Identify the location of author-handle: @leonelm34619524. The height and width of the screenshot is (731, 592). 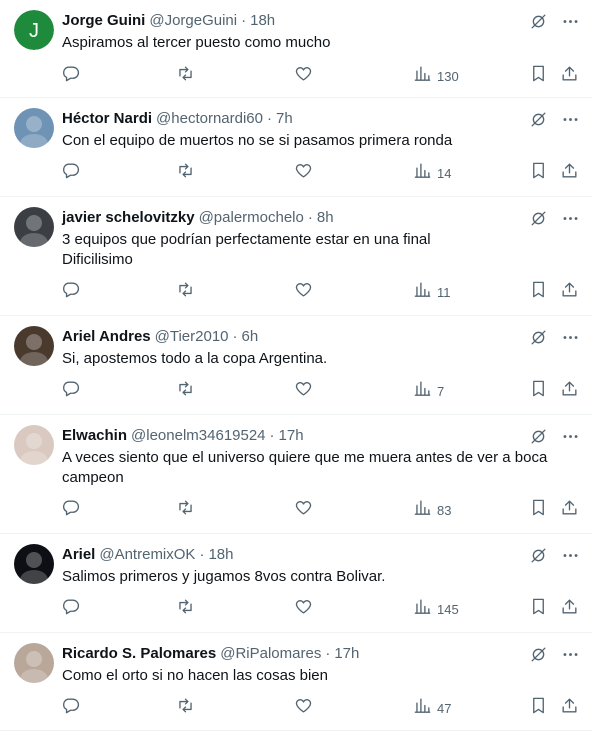
(198, 435).